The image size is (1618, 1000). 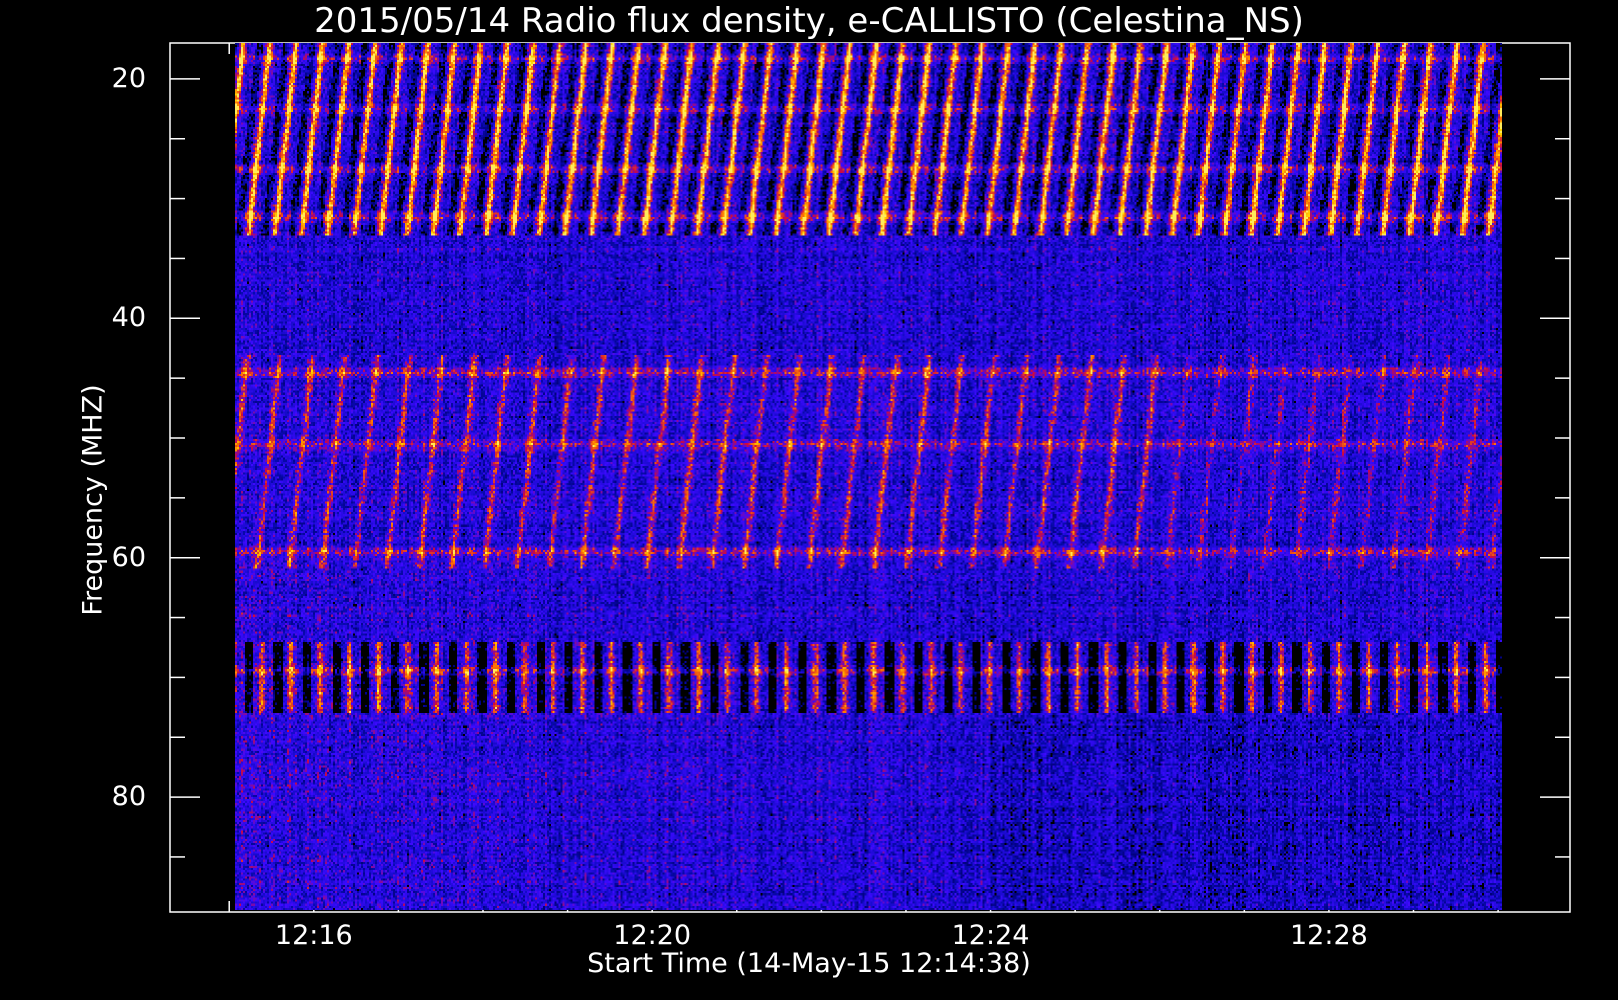 I want to click on y-tick-label: 60, so click(x=128, y=557).